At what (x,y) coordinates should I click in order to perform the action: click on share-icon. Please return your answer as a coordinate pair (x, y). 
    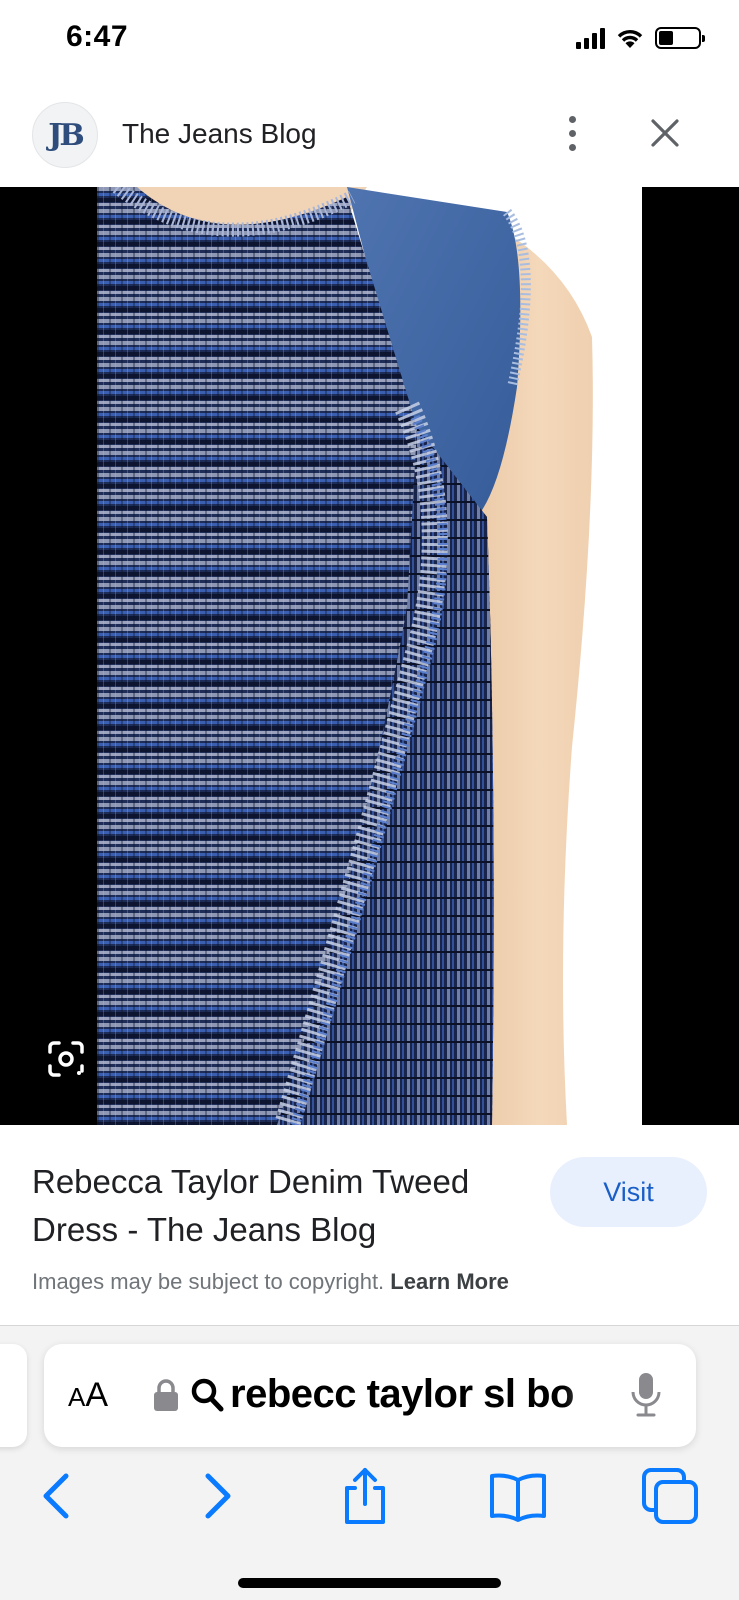
    Looking at the image, I should click on (365, 1496).